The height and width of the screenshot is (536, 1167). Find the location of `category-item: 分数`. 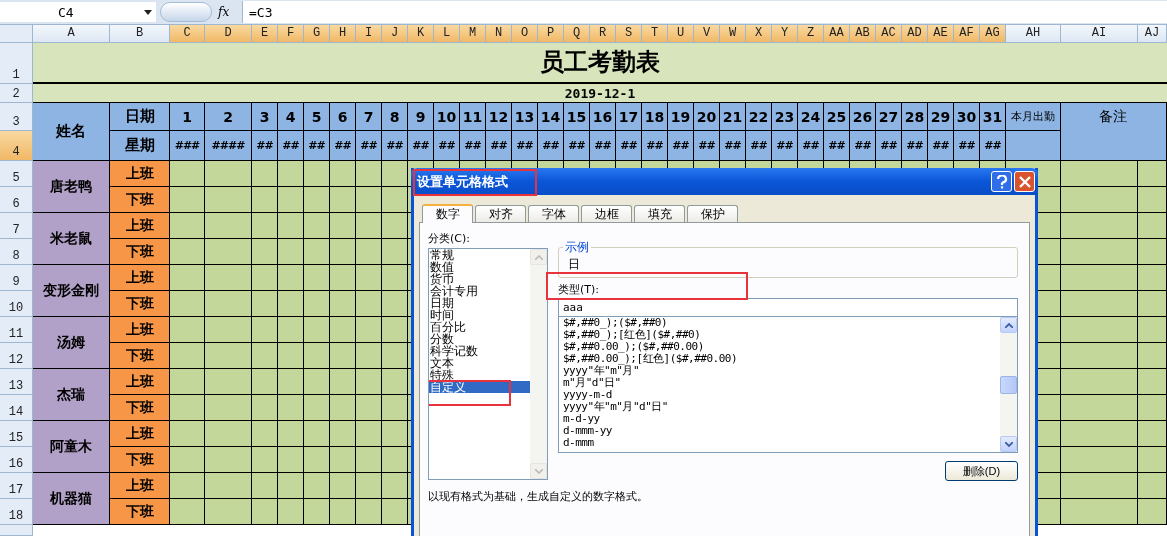

category-item: 分数 is located at coordinates (479, 339).